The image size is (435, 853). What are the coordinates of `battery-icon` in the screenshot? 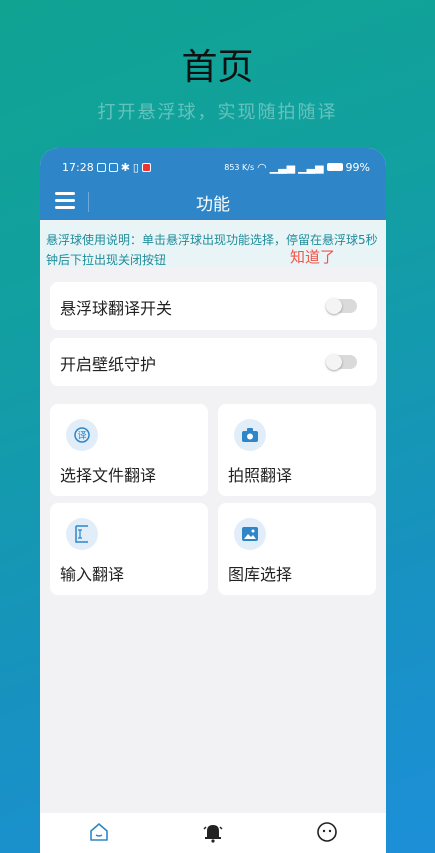 It's located at (334, 167).